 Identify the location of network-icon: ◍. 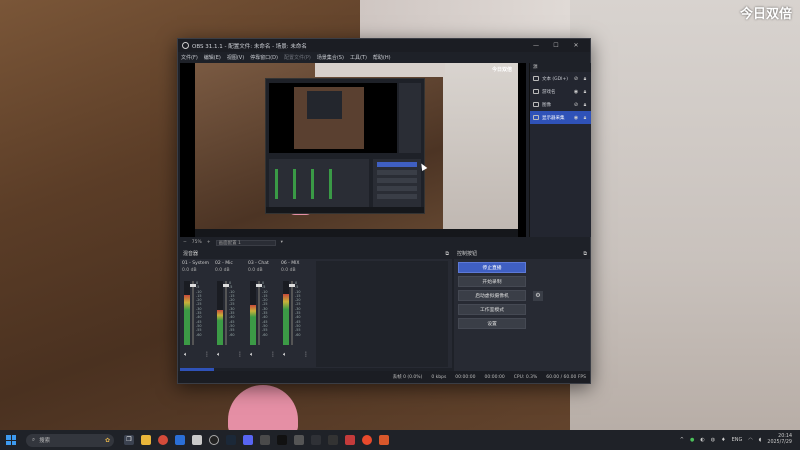
(713, 440).